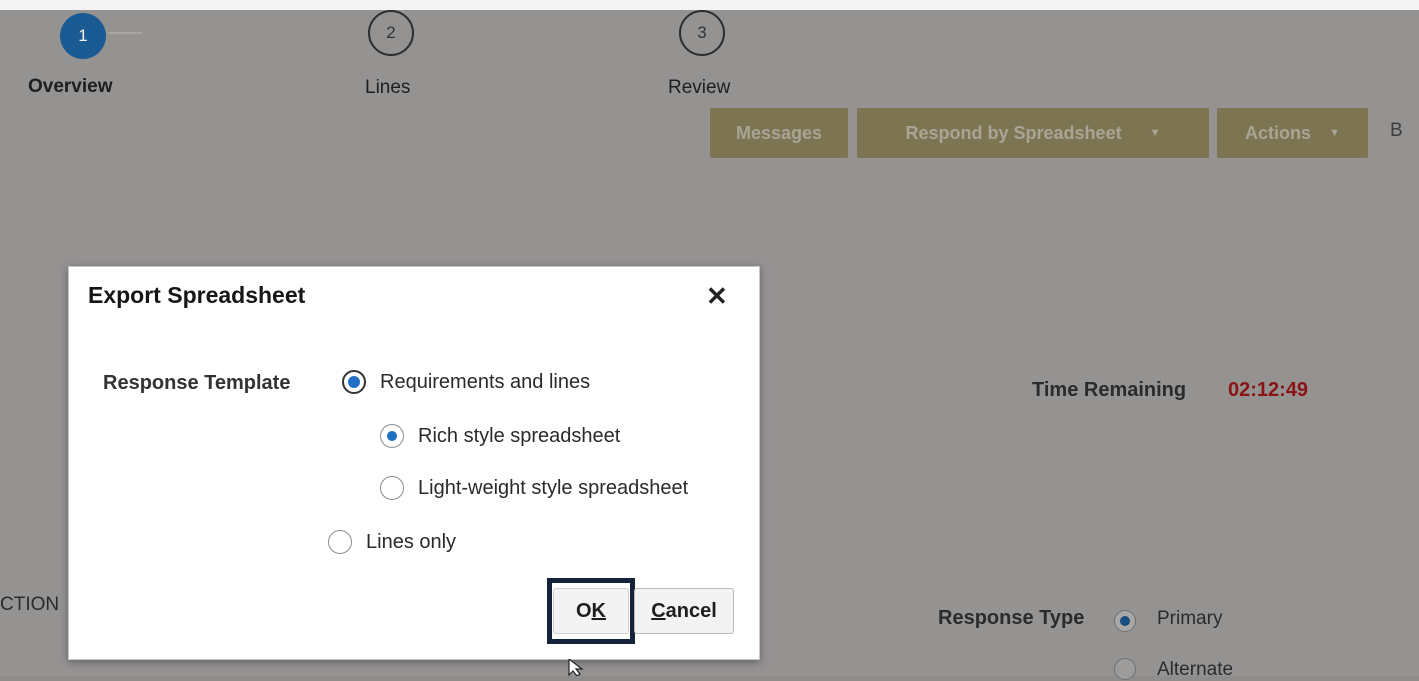  Describe the element at coordinates (1109, 390) in the screenshot. I see `time-remaining-label: Time Remaining` at that location.